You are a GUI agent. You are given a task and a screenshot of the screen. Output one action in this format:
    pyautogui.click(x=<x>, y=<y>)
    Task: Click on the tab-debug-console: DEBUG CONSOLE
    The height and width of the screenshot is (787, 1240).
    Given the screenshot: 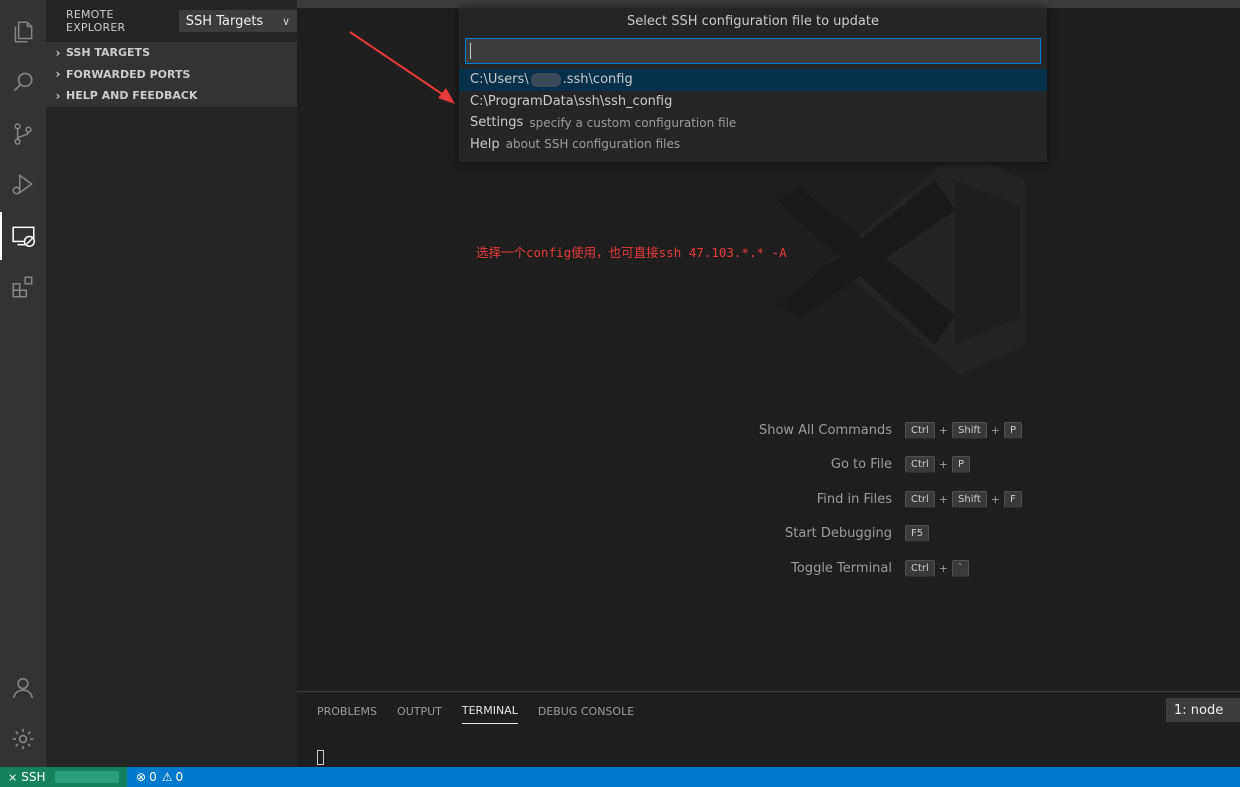 What is the action you would take?
    pyautogui.click(x=586, y=713)
    